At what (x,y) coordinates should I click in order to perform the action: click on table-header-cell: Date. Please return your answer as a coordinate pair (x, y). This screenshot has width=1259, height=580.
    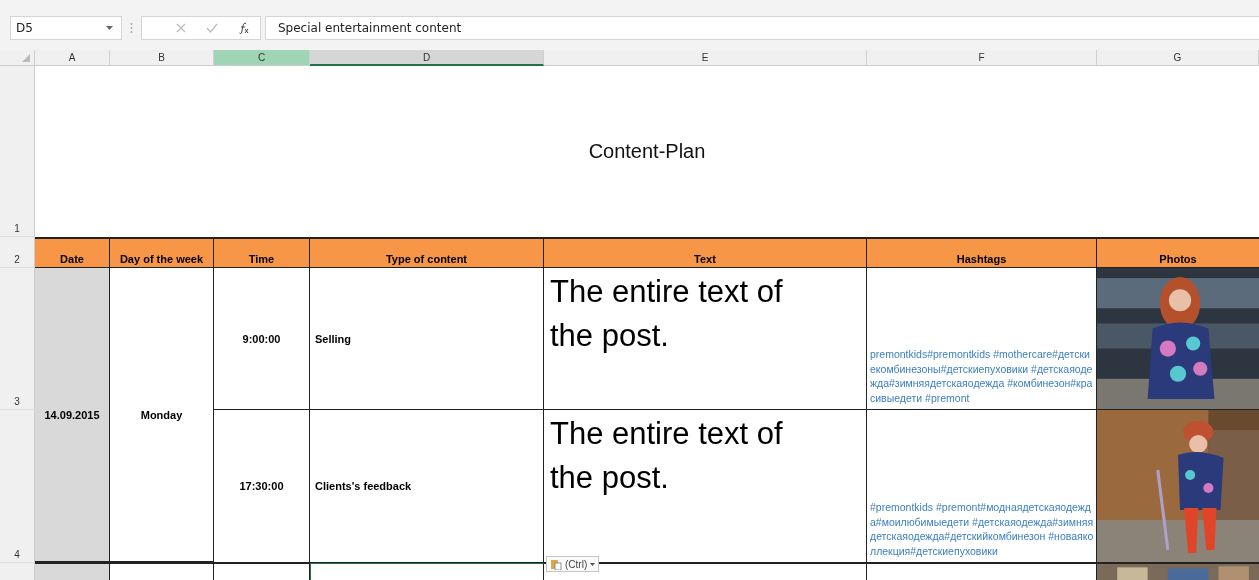
    Looking at the image, I should click on (72, 252).